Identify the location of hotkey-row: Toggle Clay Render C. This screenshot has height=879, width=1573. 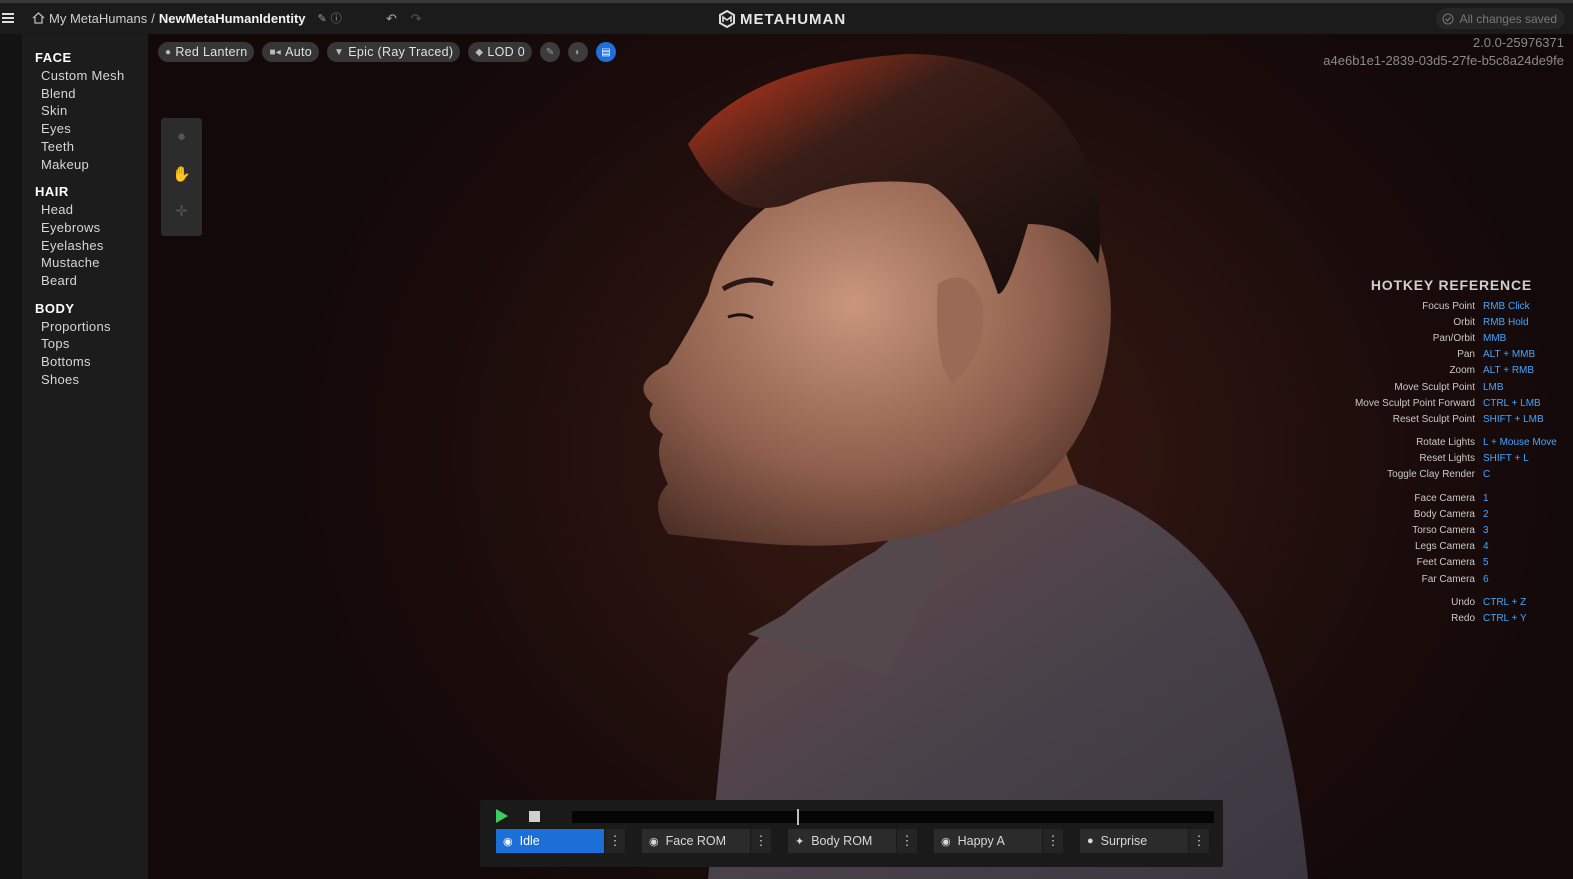
(1456, 475).